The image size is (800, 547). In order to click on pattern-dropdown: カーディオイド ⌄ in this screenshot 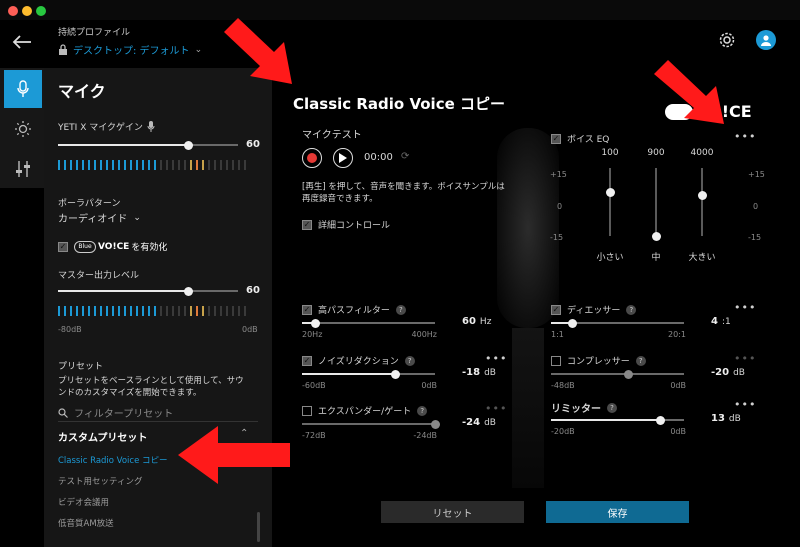, I will do `click(99, 218)`.